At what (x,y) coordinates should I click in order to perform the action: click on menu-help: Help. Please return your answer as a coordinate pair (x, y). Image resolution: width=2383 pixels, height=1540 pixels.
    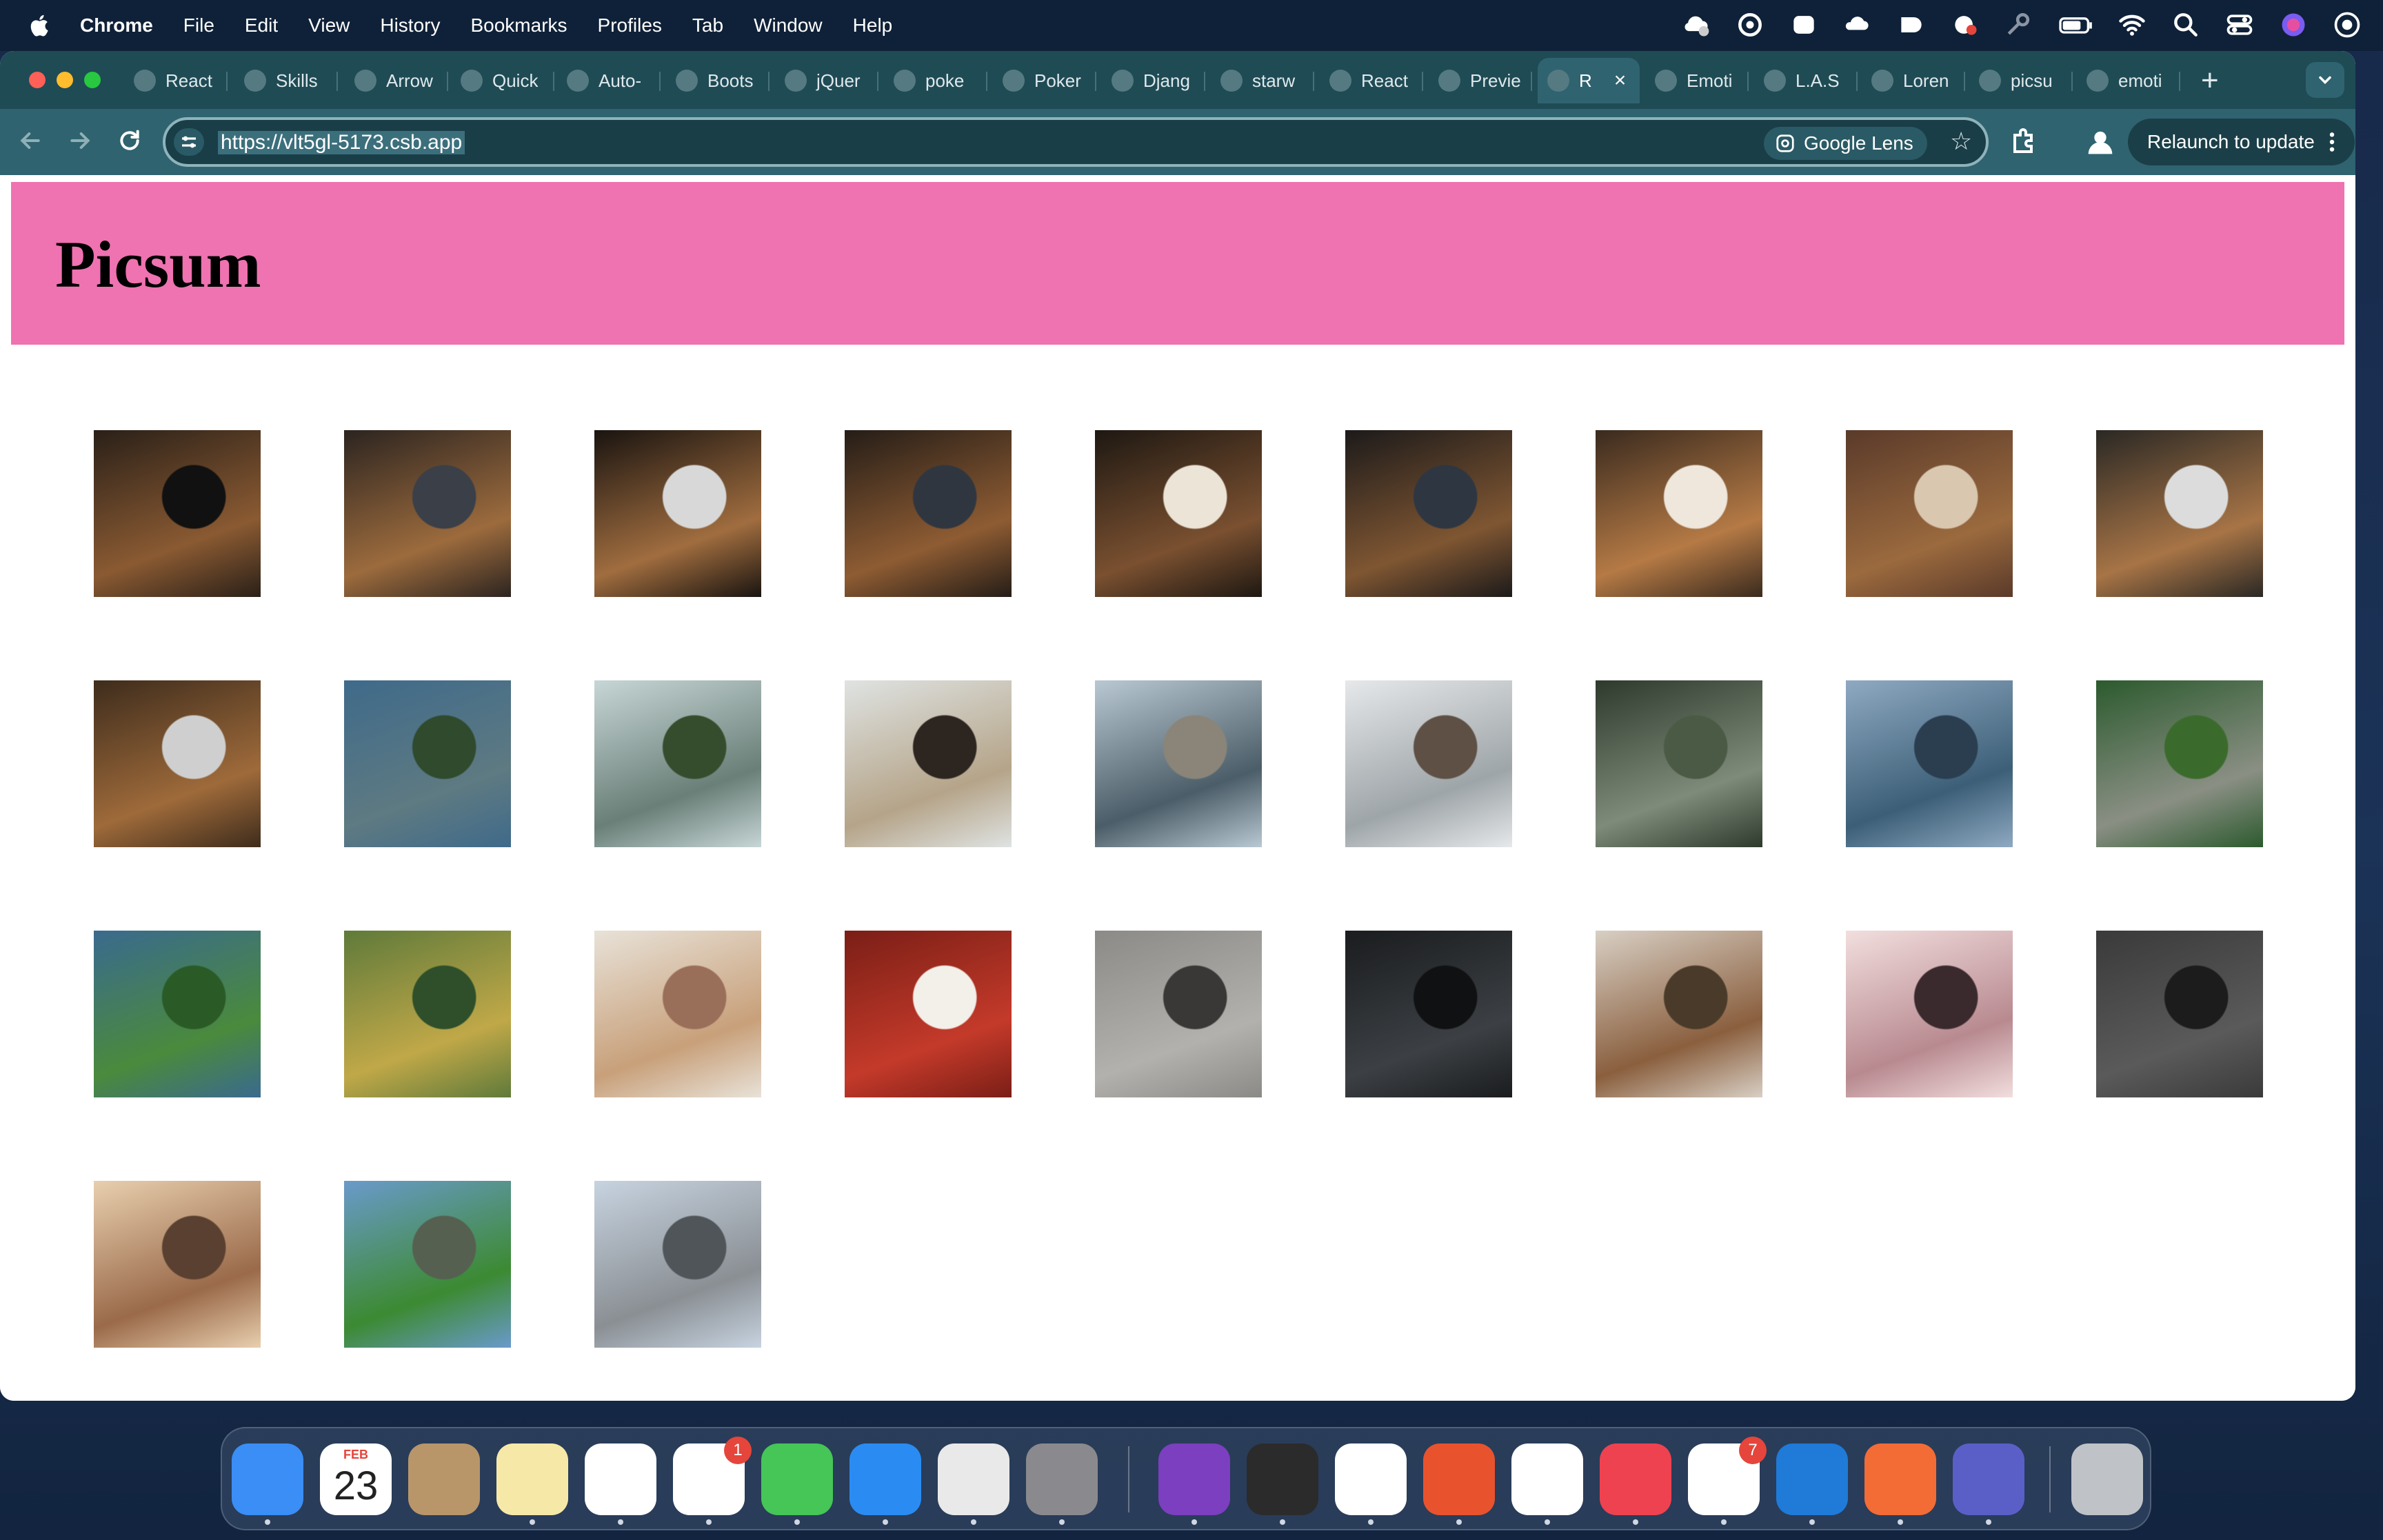
    Looking at the image, I should click on (873, 26).